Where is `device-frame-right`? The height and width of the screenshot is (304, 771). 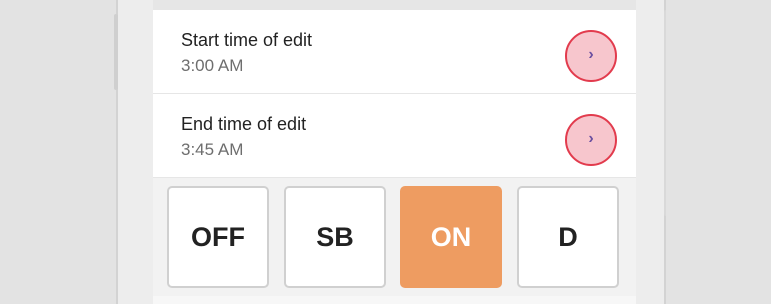
device-frame-right is located at coordinates (651, 152).